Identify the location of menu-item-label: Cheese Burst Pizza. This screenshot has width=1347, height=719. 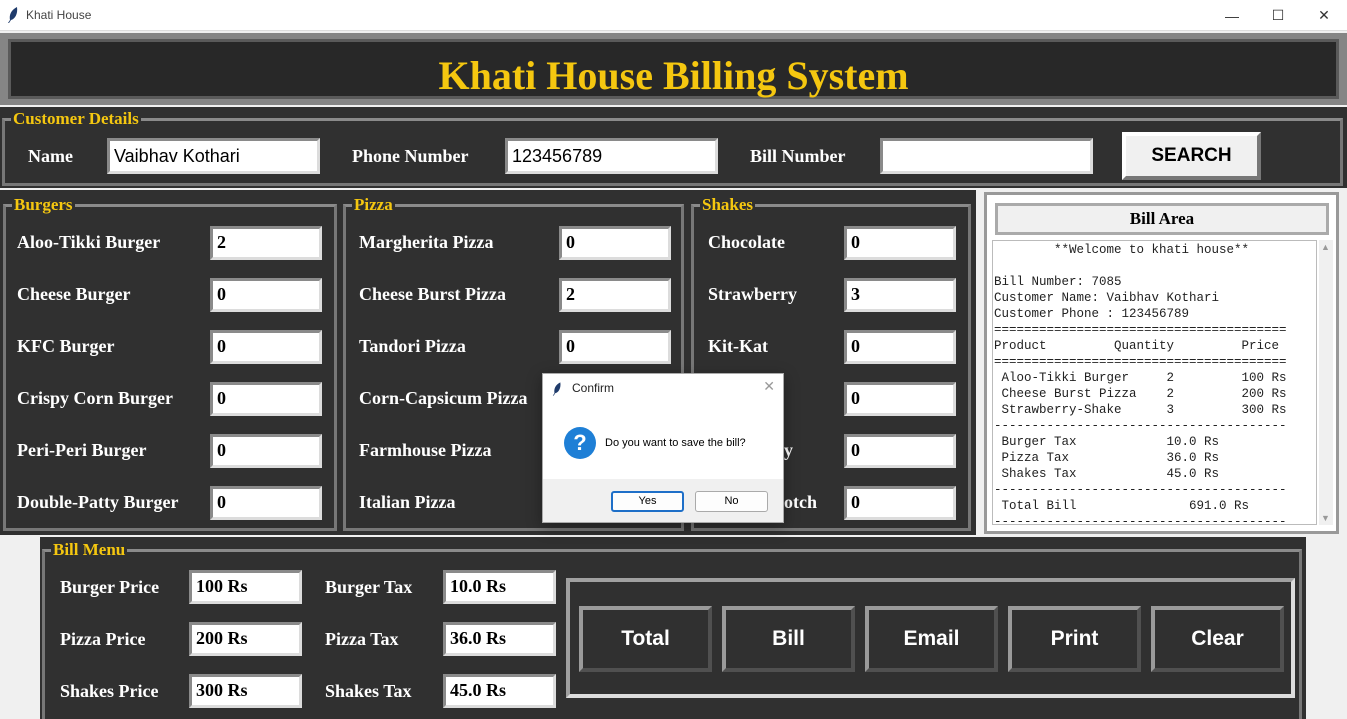
(432, 294).